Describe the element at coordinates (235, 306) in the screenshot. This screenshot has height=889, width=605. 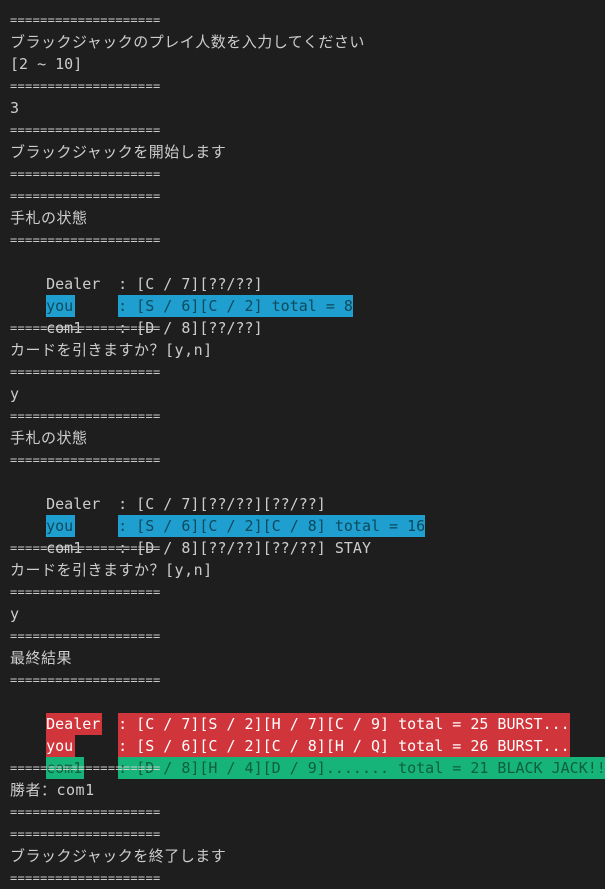
I see `player-hand: : [S / 6][C / 2] total = 8` at that location.